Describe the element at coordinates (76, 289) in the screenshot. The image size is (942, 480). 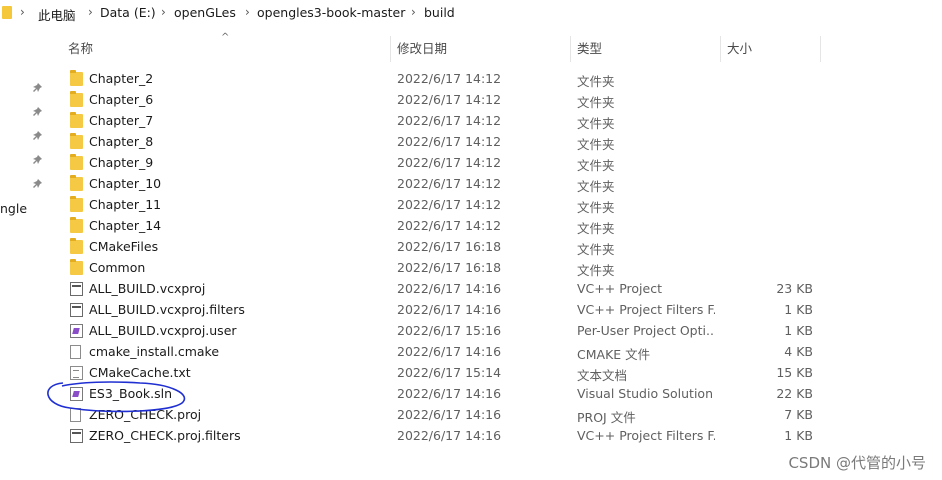
I see `vcxproj-icon` at that location.